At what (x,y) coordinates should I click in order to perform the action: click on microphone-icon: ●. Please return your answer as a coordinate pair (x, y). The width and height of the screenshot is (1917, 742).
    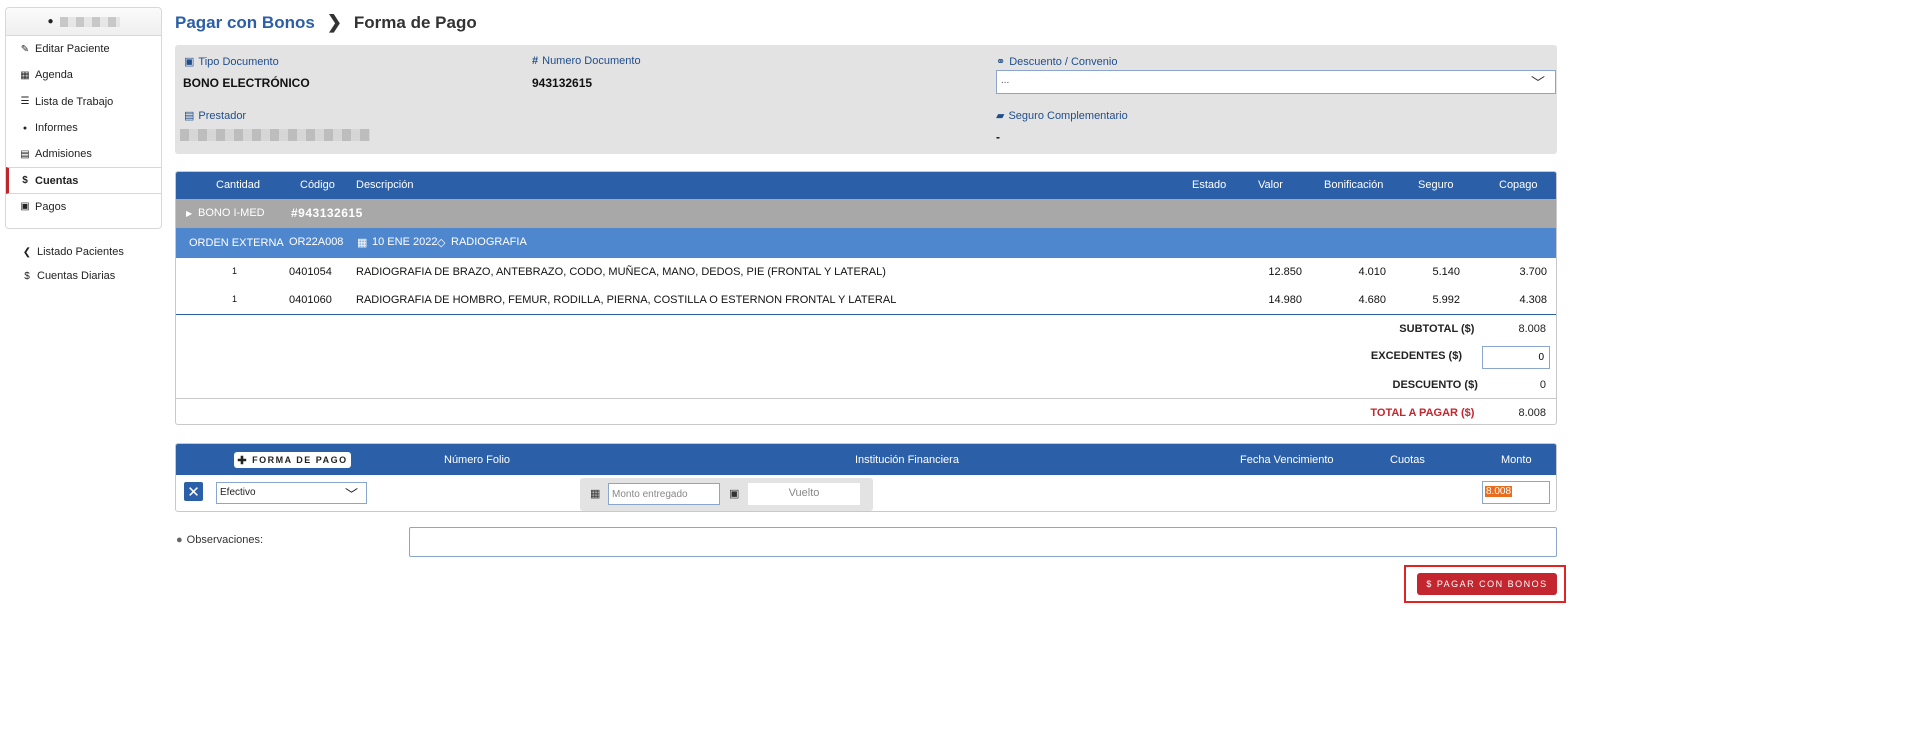
    Looking at the image, I should click on (25, 128).